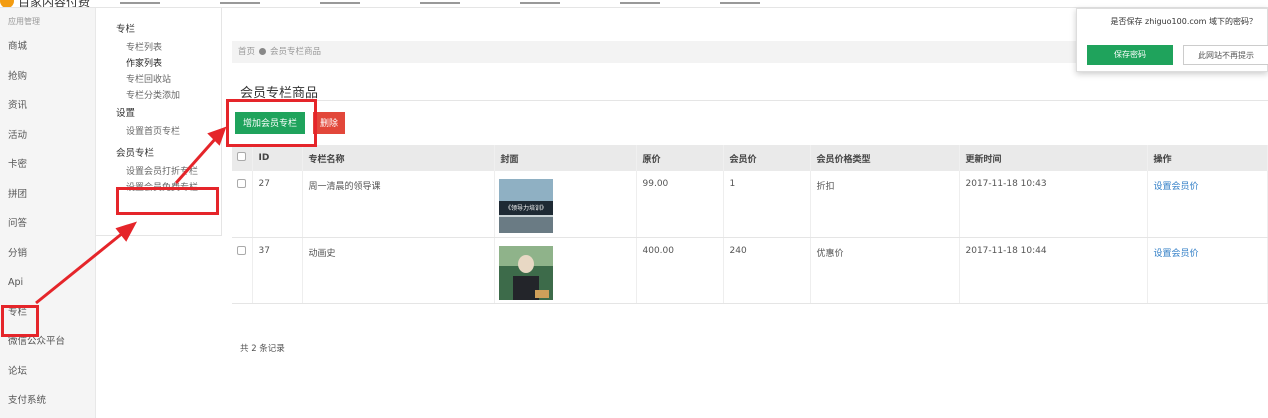  Describe the element at coordinates (398, 158) in the screenshot. I see `col-header-name: 专栏名称` at that location.